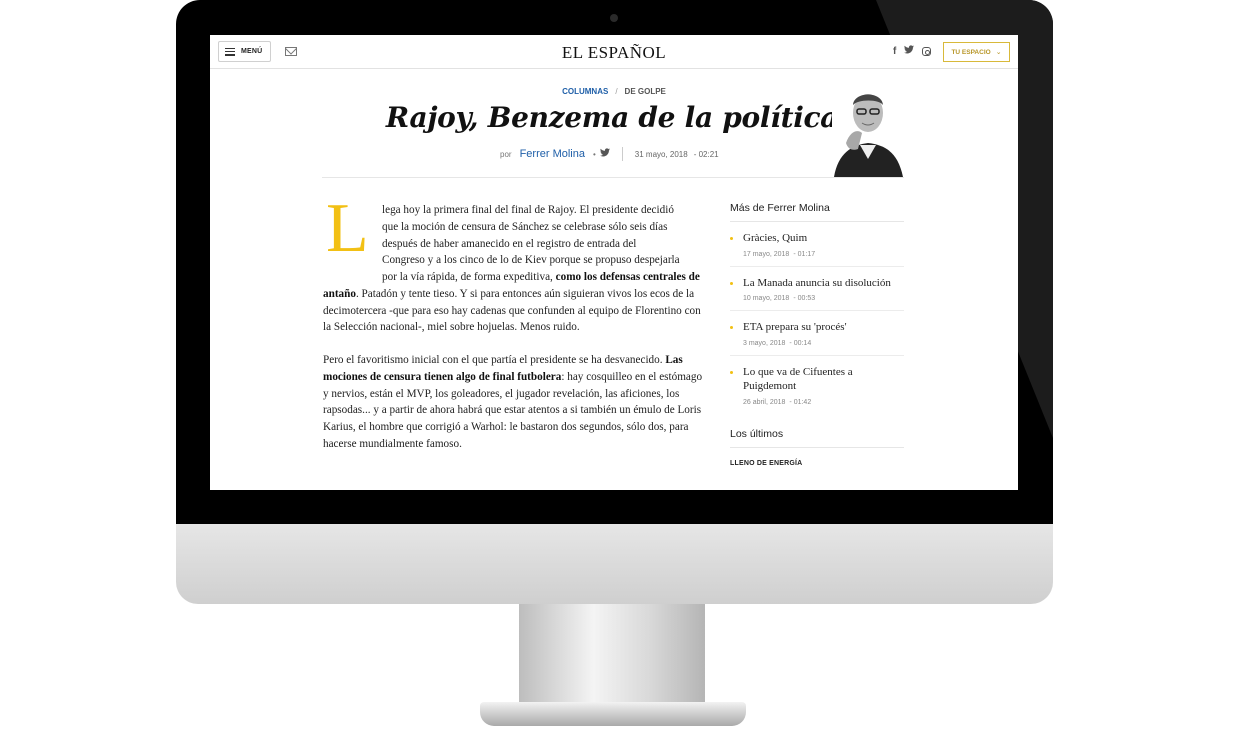 The width and height of the screenshot is (1254, 730). I want to click on camera, so click(614, 18).